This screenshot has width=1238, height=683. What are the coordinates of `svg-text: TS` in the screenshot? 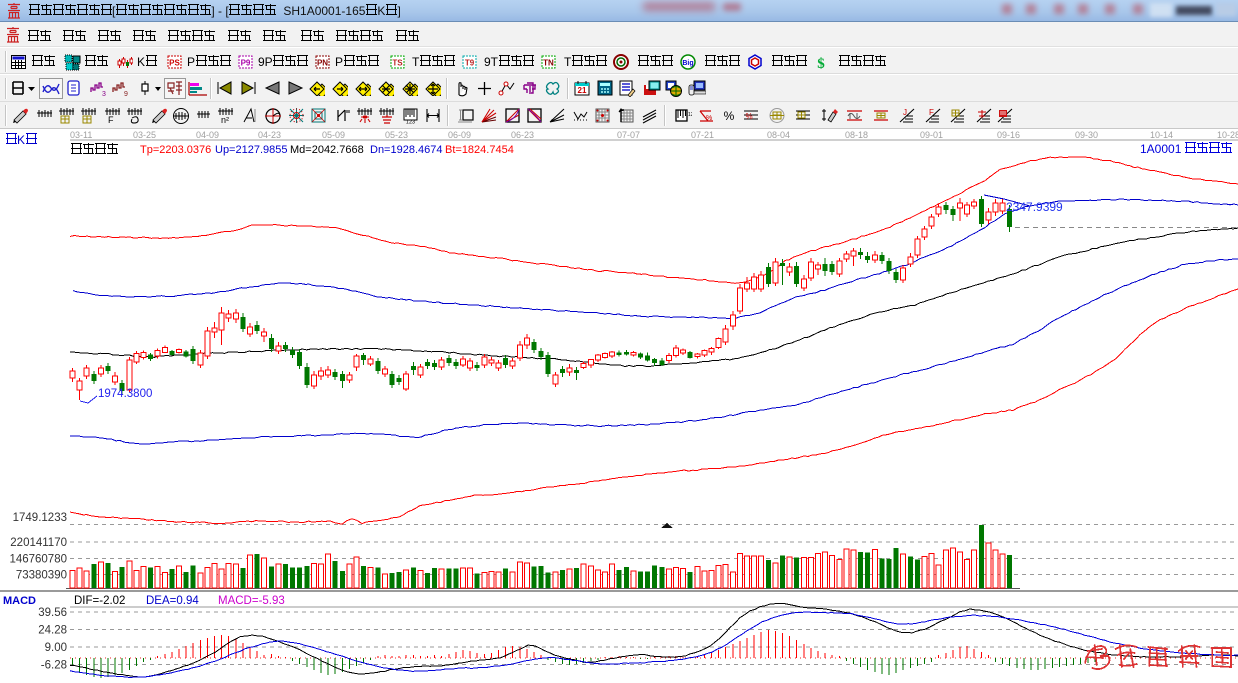 It's located at (397, 63).